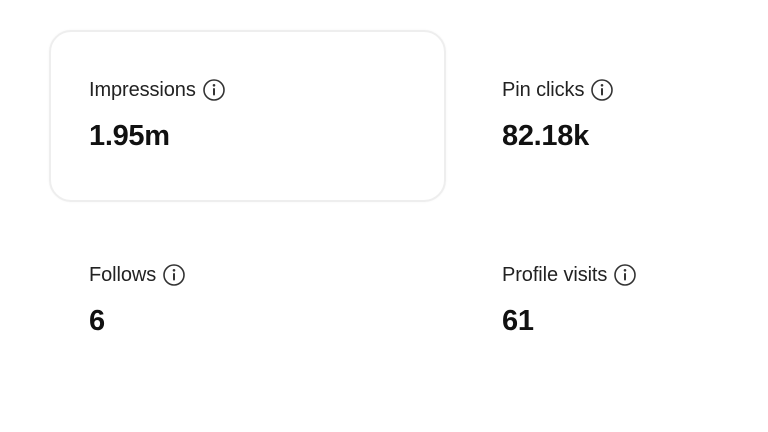  I want to click on metric-label-row: Follows, so click(137, 275).